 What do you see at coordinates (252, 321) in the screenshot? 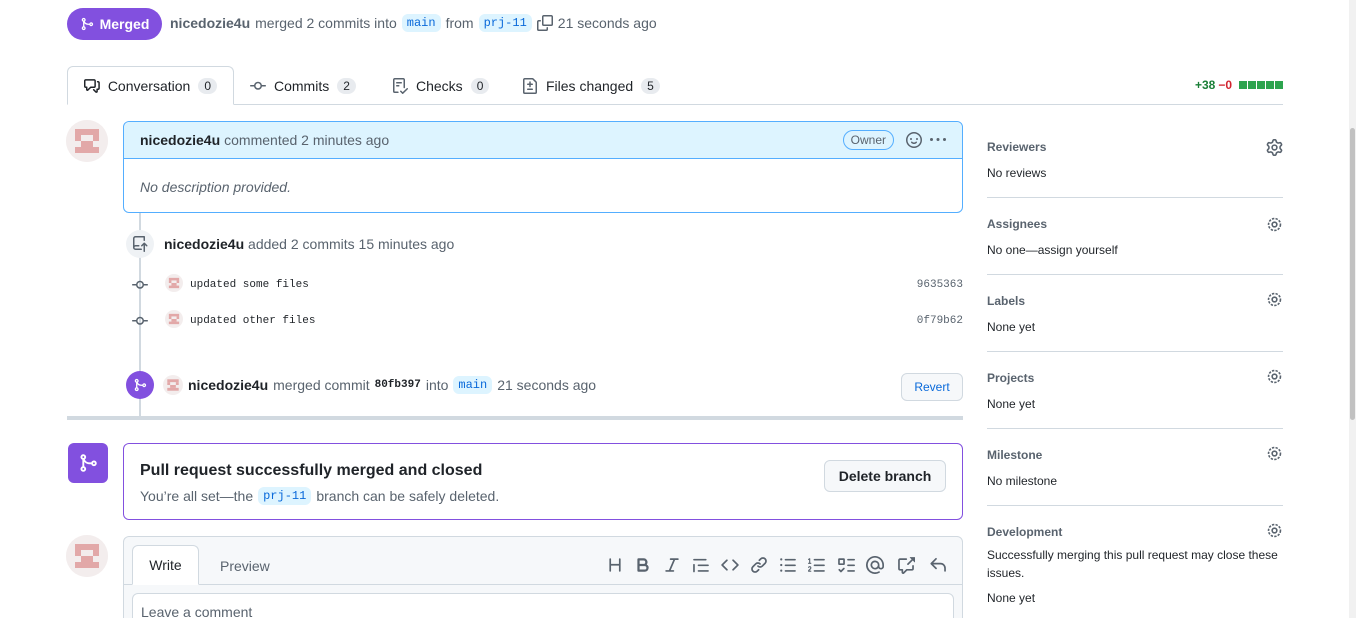
I see `commit-message: updated other files` at bounding box center [252, 321].